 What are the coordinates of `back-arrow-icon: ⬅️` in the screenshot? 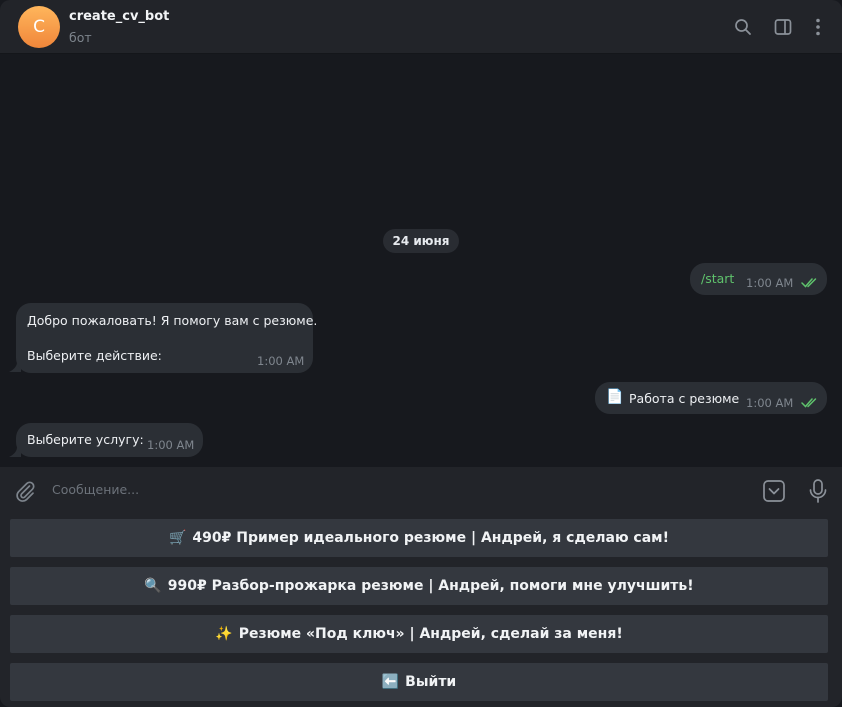 It's located at (390, 682).